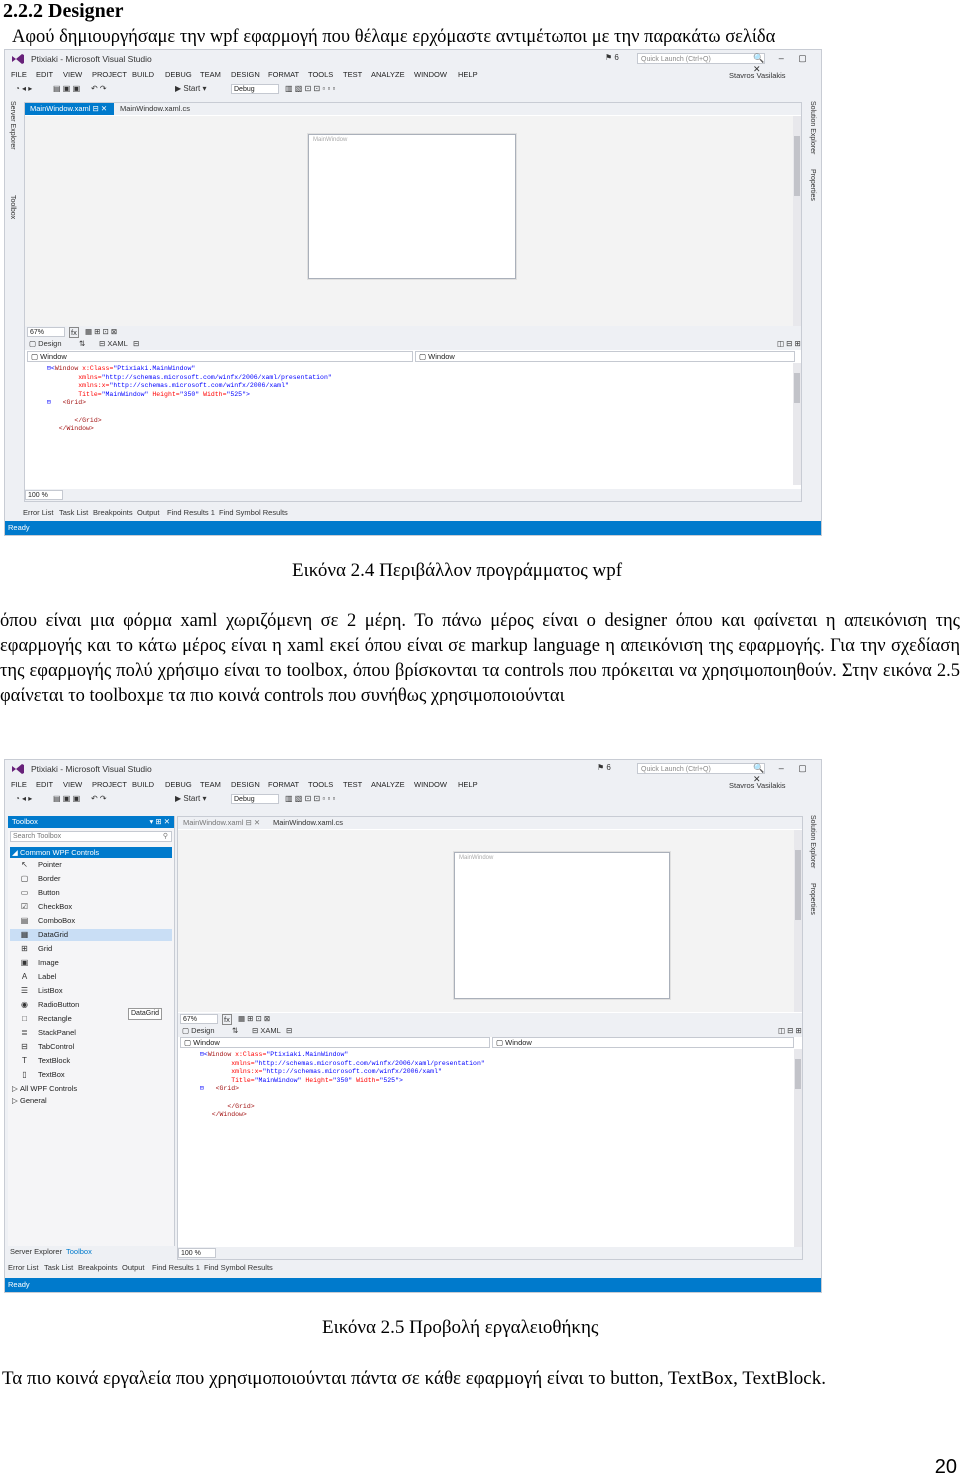  Describe the element at coordinates (643, 1042) in the screenshot. I see `element-selector-right-2: ▢ Window` at that location.